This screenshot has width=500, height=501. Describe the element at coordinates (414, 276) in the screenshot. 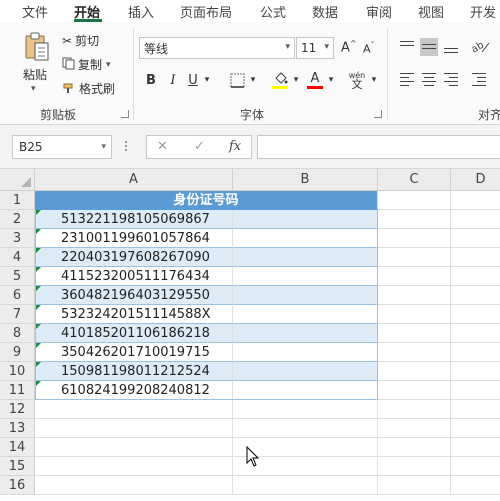

I see `cell-c5` at that location.